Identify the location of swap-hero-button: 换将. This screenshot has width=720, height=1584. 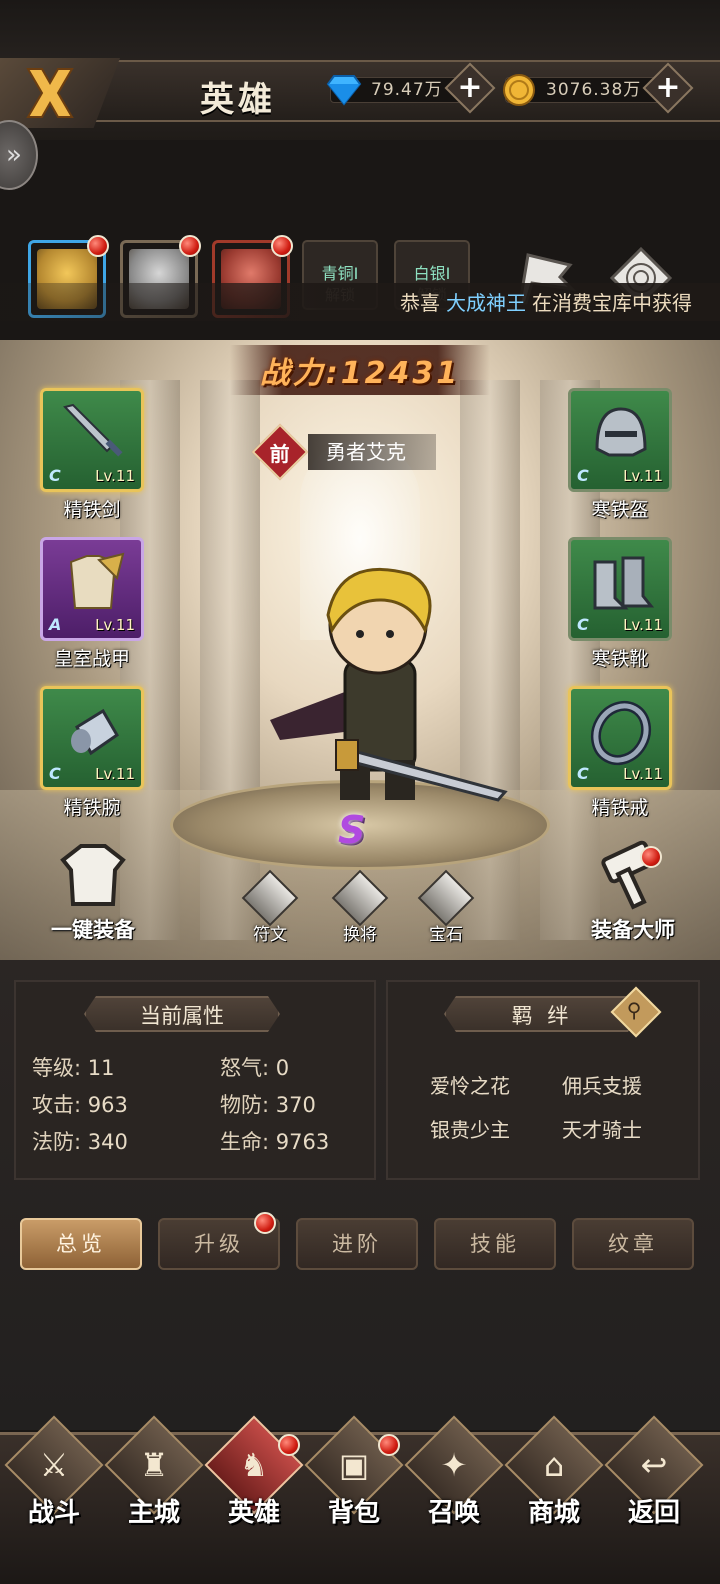
(360, 907).